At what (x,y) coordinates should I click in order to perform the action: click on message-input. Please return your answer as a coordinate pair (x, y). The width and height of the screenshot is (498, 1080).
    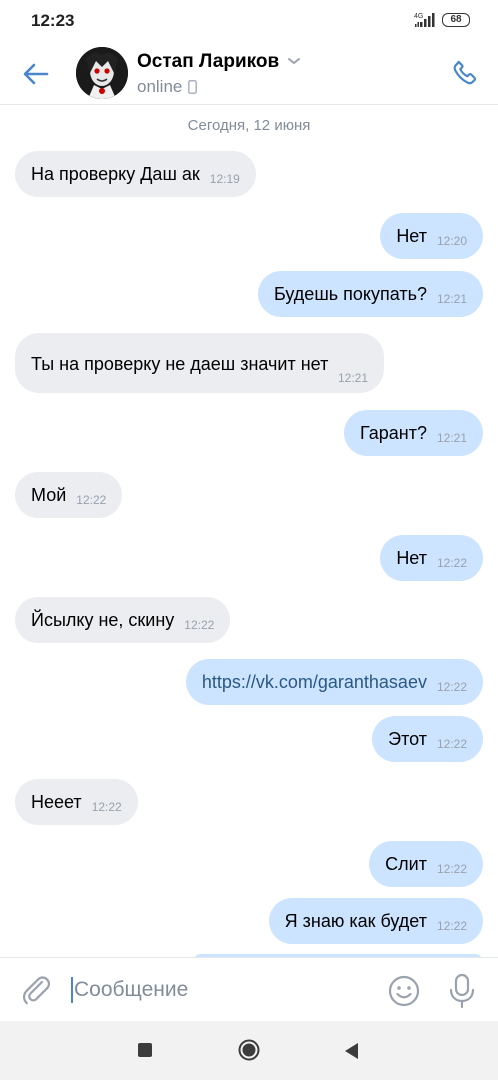
    Looking at the image, I should click on (224, 990).